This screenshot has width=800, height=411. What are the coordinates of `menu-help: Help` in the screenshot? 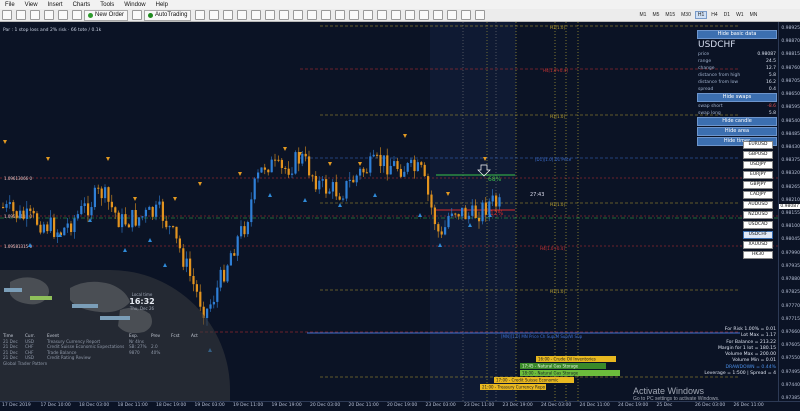 It's located at (162, 5).